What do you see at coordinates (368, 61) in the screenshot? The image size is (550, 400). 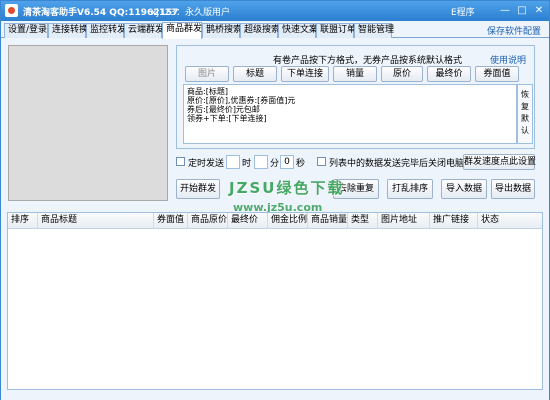 I see `format-panel-title: 有卷产品按下方格式，无券产品按系统默认格式` at bounding box center [368, 61].